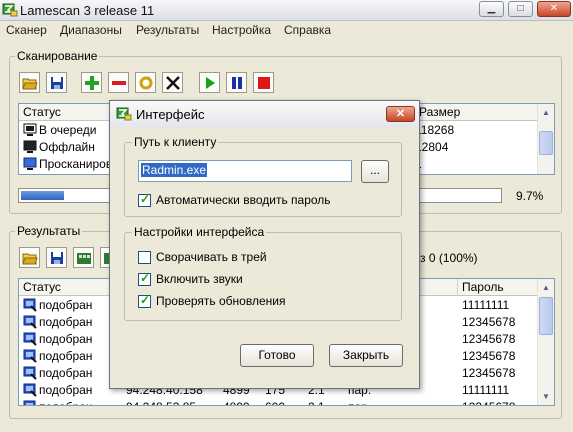 The image size is (573, 432). I want to click on check-updates-checkbox: ✓, so click(144, 300).